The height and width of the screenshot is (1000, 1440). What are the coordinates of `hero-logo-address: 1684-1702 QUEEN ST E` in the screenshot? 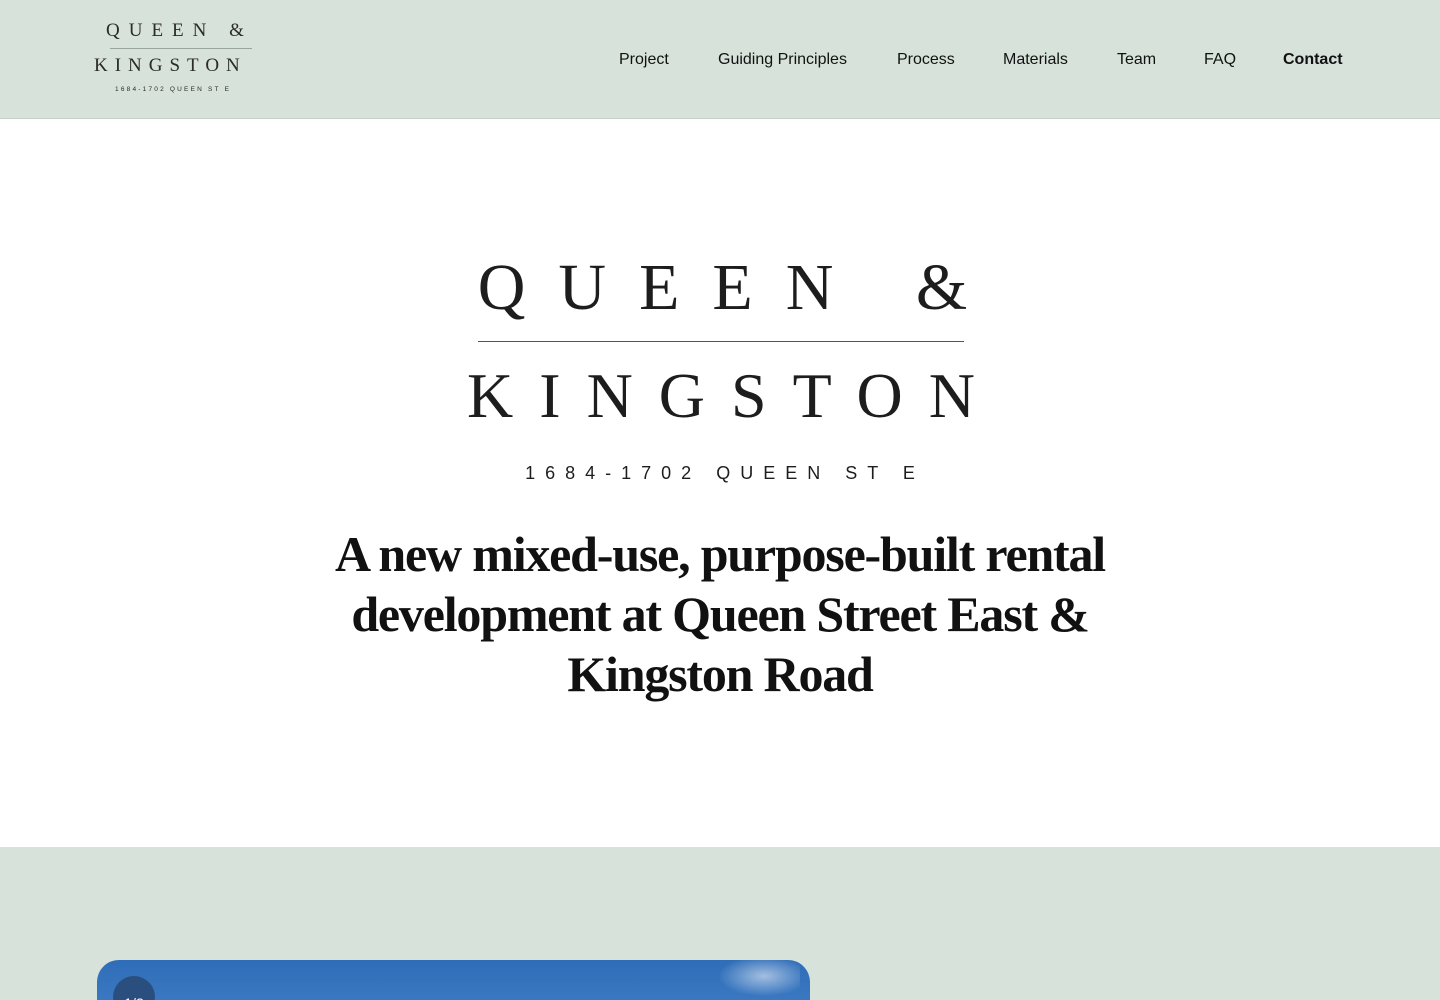 It's located at (725, 473).